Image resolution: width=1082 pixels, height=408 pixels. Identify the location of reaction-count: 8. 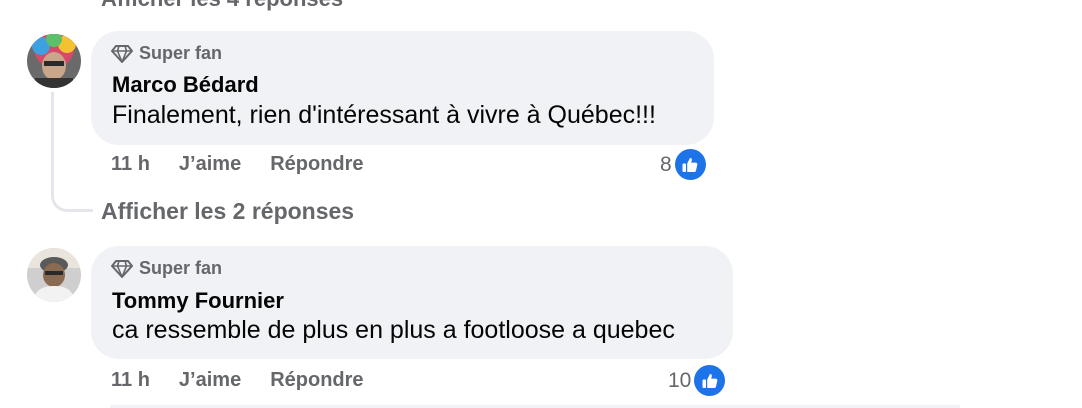
(666, 164).